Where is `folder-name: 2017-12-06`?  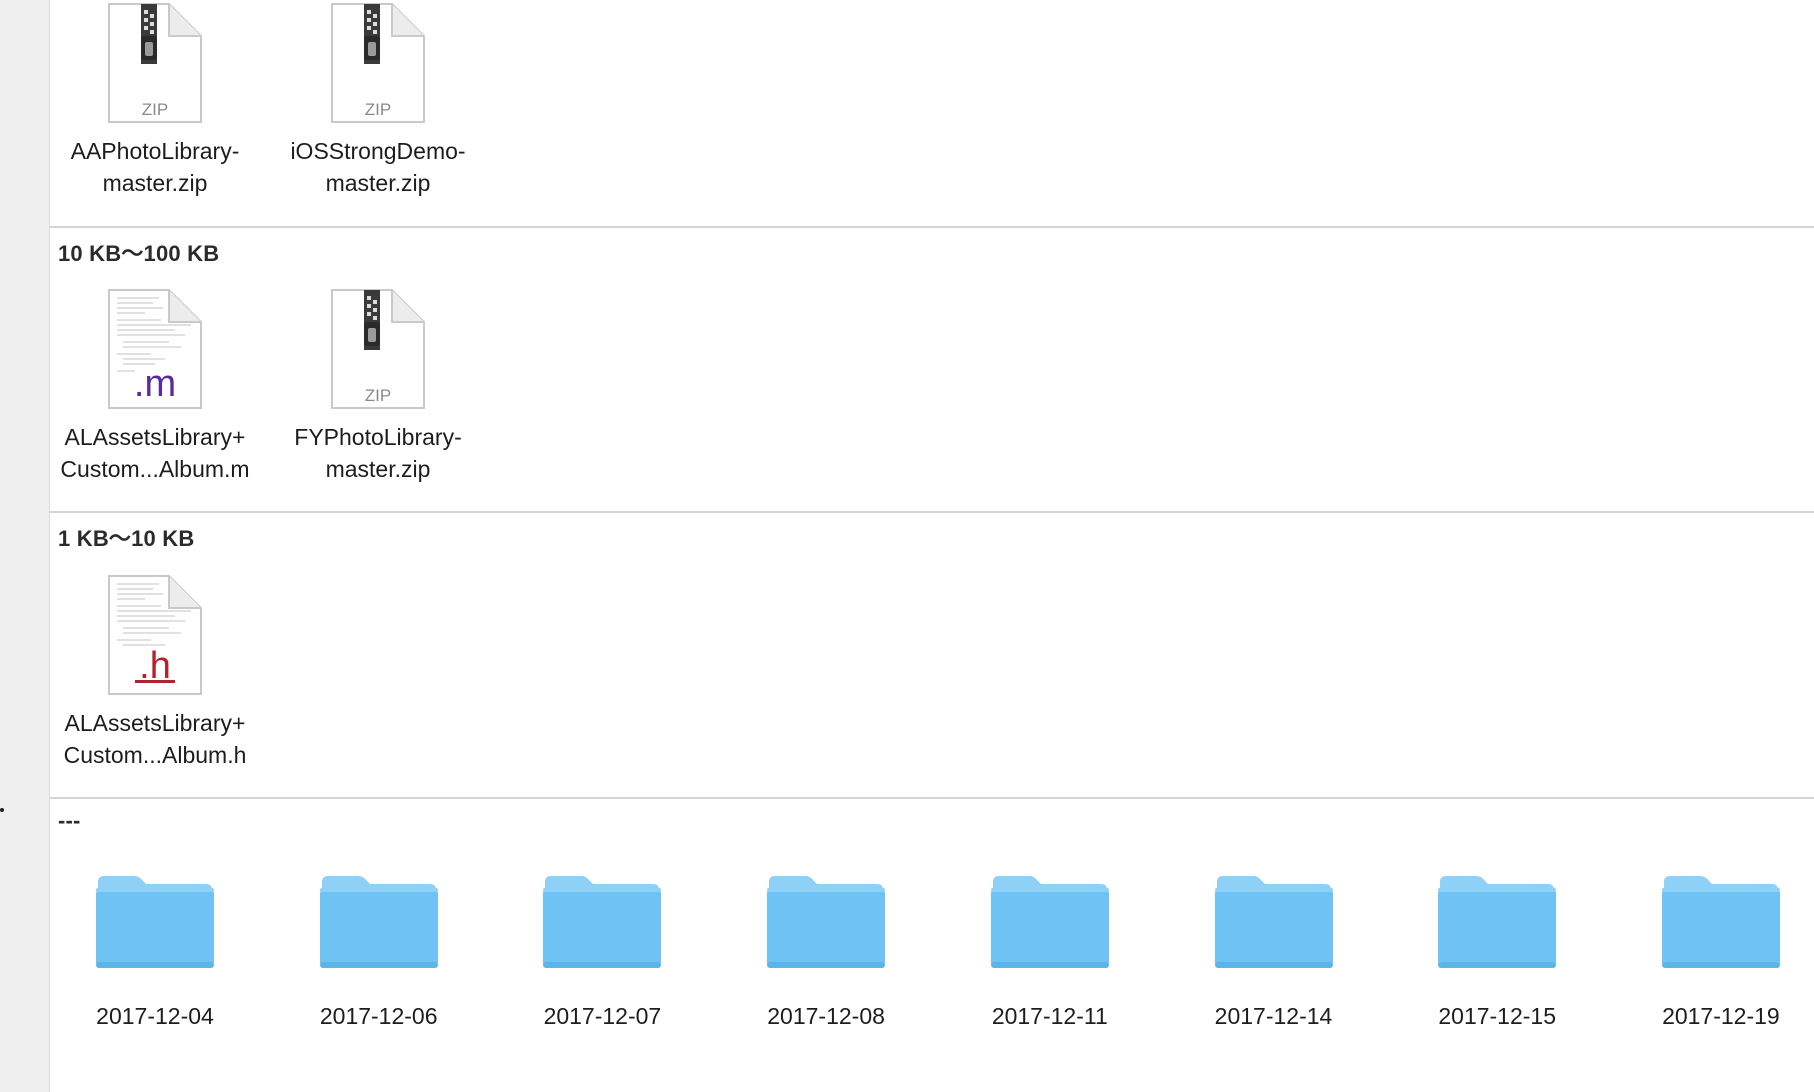 folder-name: 2017-12-06 is located at coordinates (378, 1016).